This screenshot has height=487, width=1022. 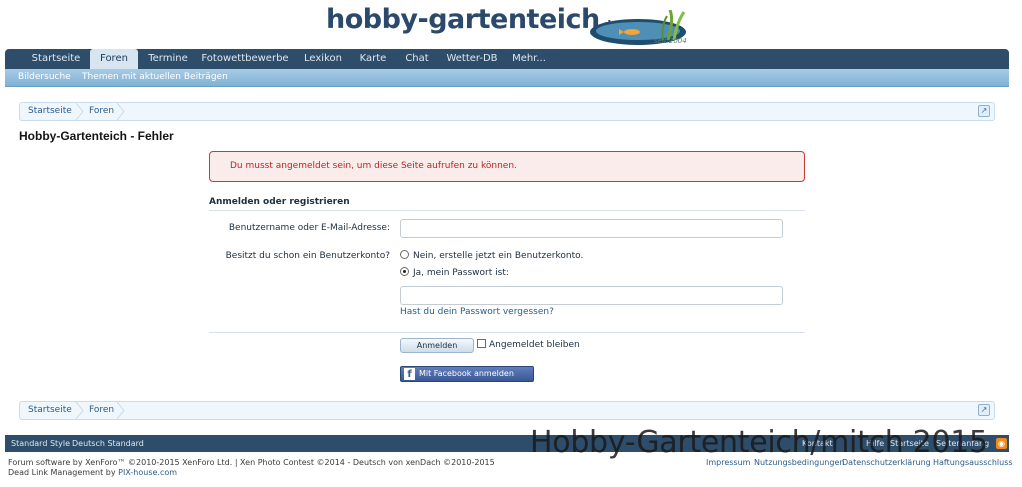 What do you see at coordinates (507, 410) in the screenshot?
I see `breadcrumb-bottom: Startseite Foren ↗` at bounding box center [507, 410].